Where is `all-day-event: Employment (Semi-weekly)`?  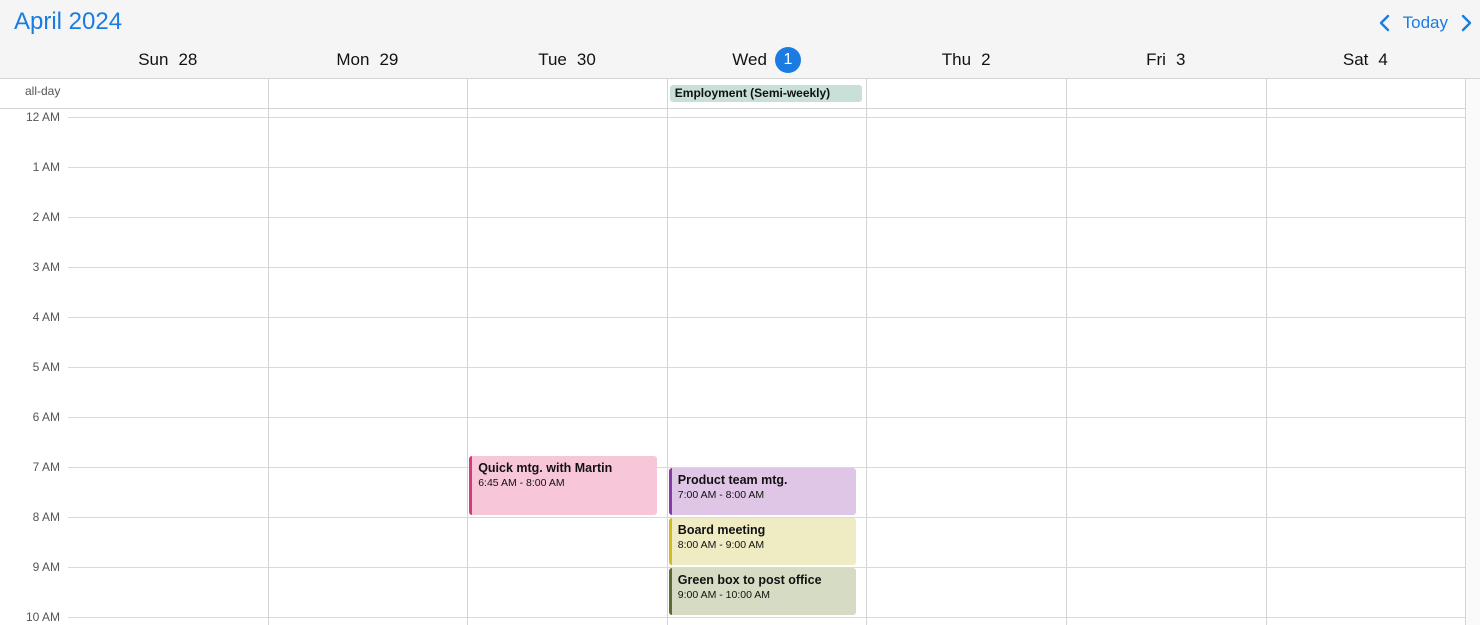
all-day-event: Employment (Semi-weekly) is located at coordinates (766, 93).